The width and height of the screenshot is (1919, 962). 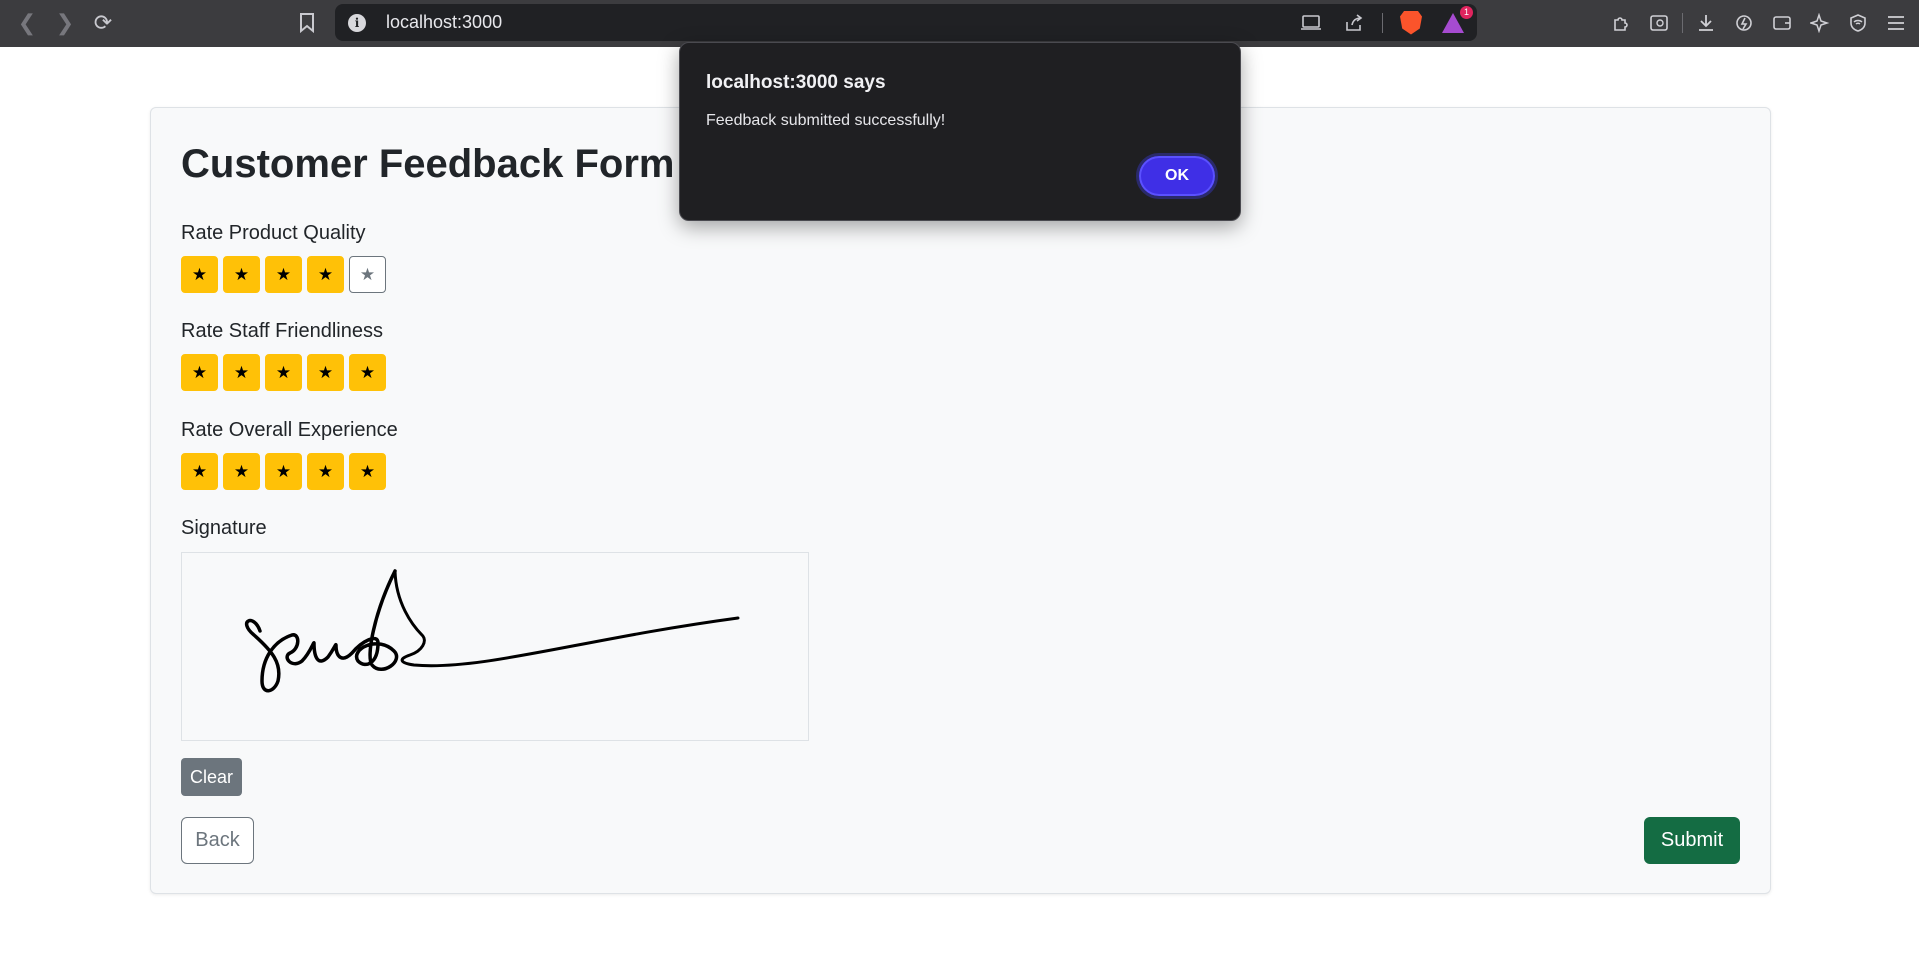 What do you see at coordinates (1456, 21) in the screenshot?
I see `brave-rewards-icon: 1` at bounding box center [1456, 21].